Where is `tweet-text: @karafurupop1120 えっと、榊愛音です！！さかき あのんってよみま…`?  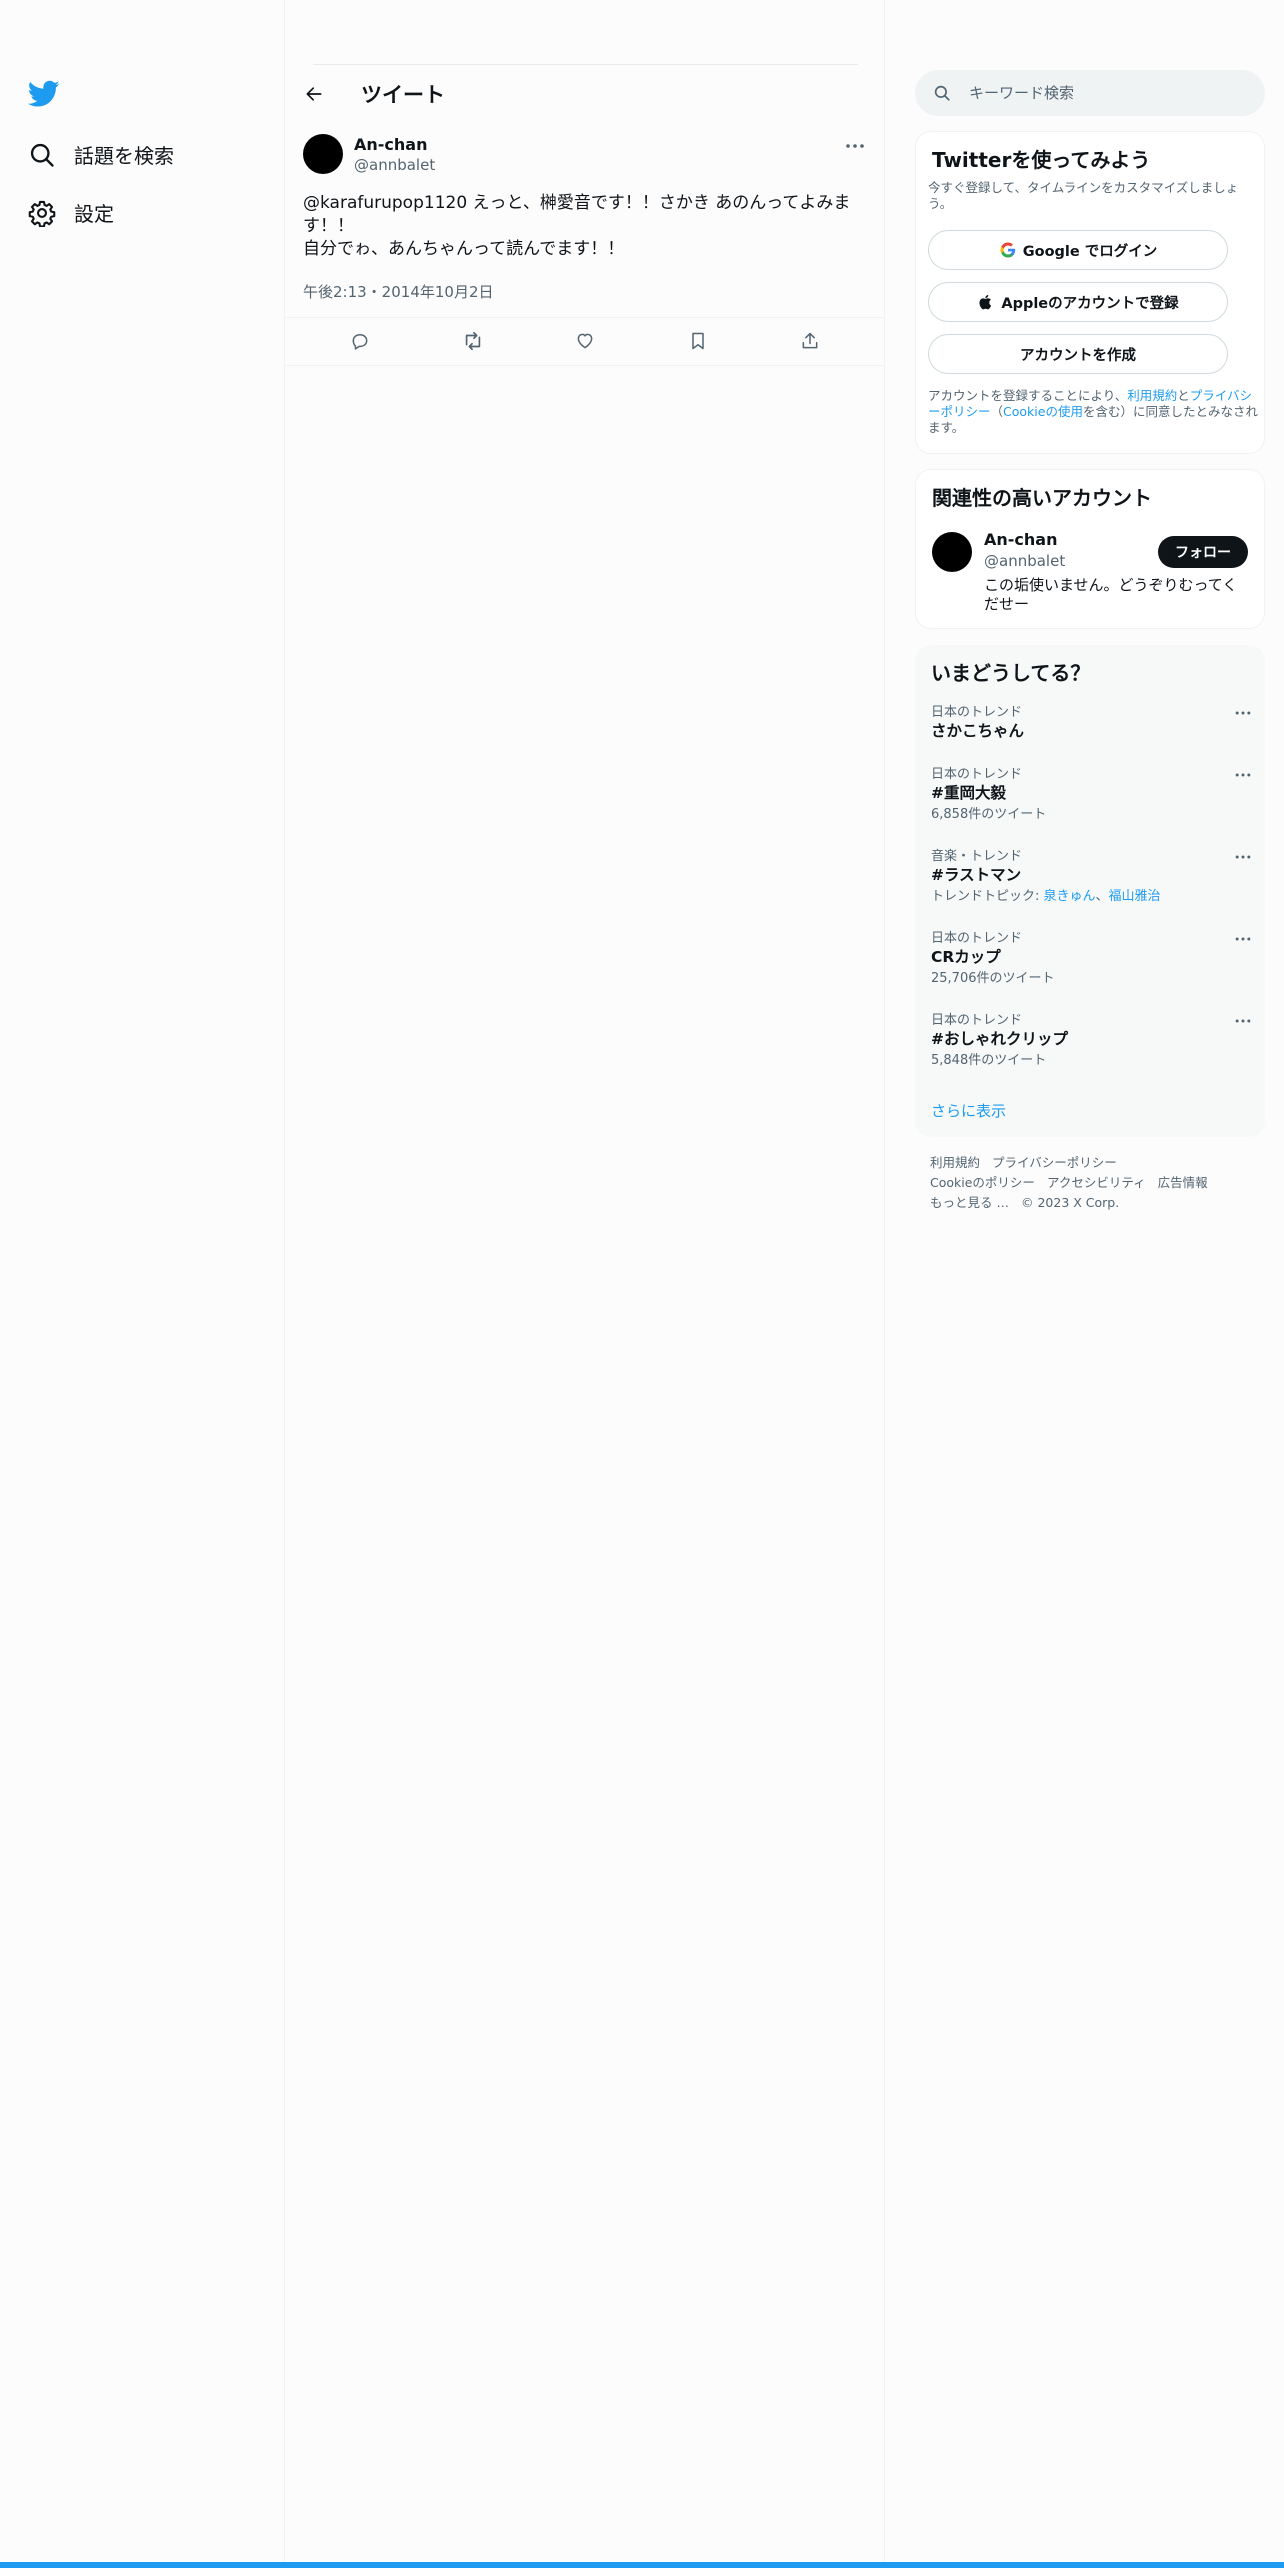 tweet-text: @karafurupop1120 えっと、榊愛音です！！さかき あのんってよみま… is located at coordinates (577, 226).